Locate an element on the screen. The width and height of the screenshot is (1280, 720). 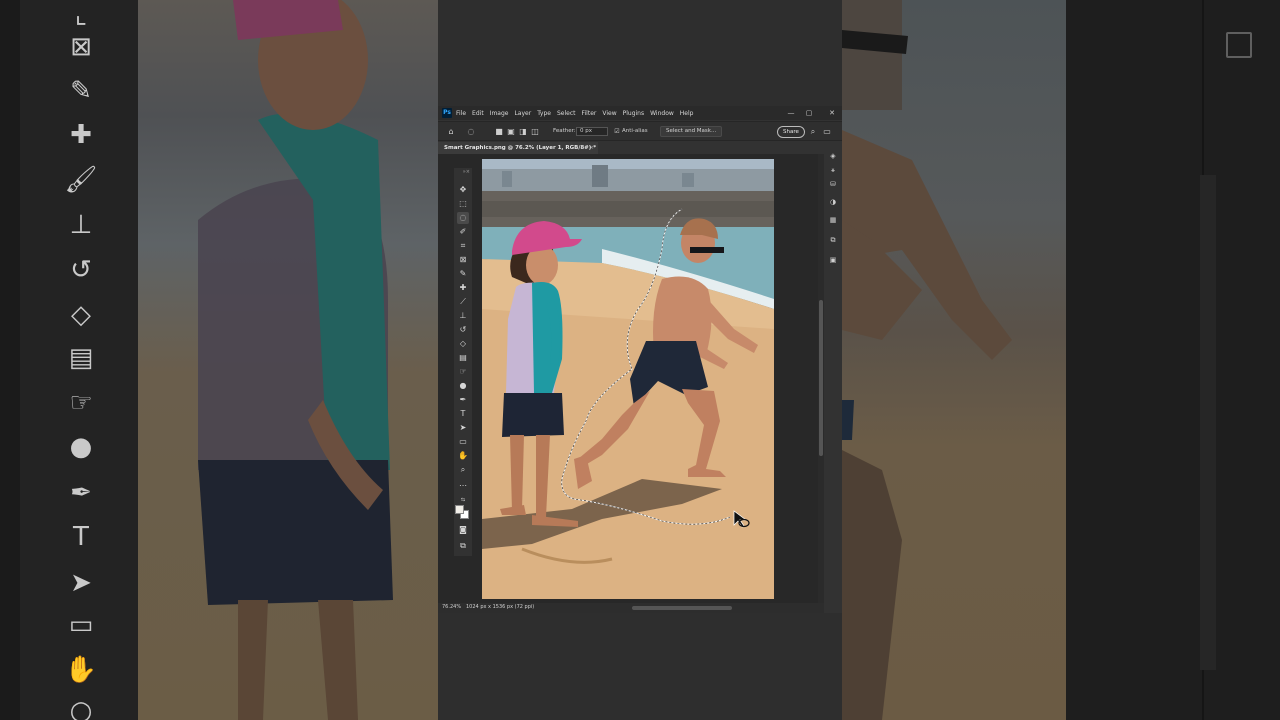
horizontal-scroll-thumb is located at coordinates (682, 608).